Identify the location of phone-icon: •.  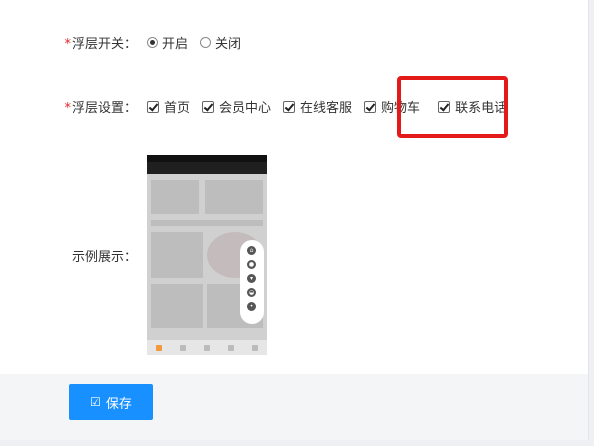
(251, 306).